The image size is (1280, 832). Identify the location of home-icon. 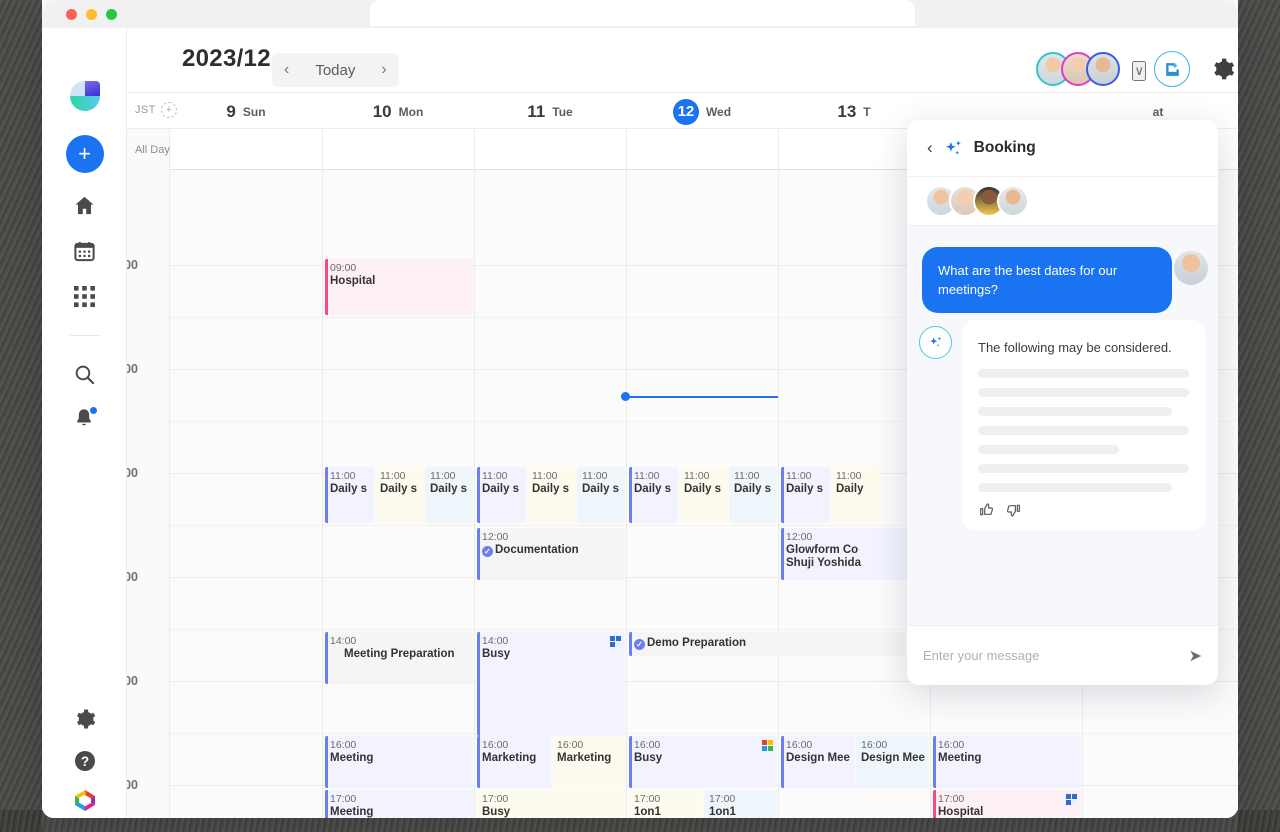
(84, 205).